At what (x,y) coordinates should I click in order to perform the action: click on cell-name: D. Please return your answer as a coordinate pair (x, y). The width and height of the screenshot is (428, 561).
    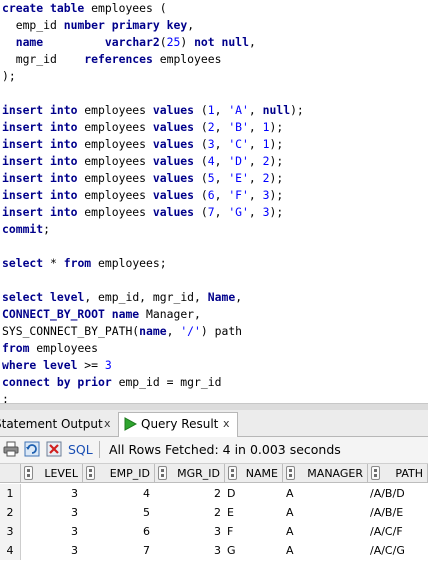
    Looking at the image, I should click on (231, 493).